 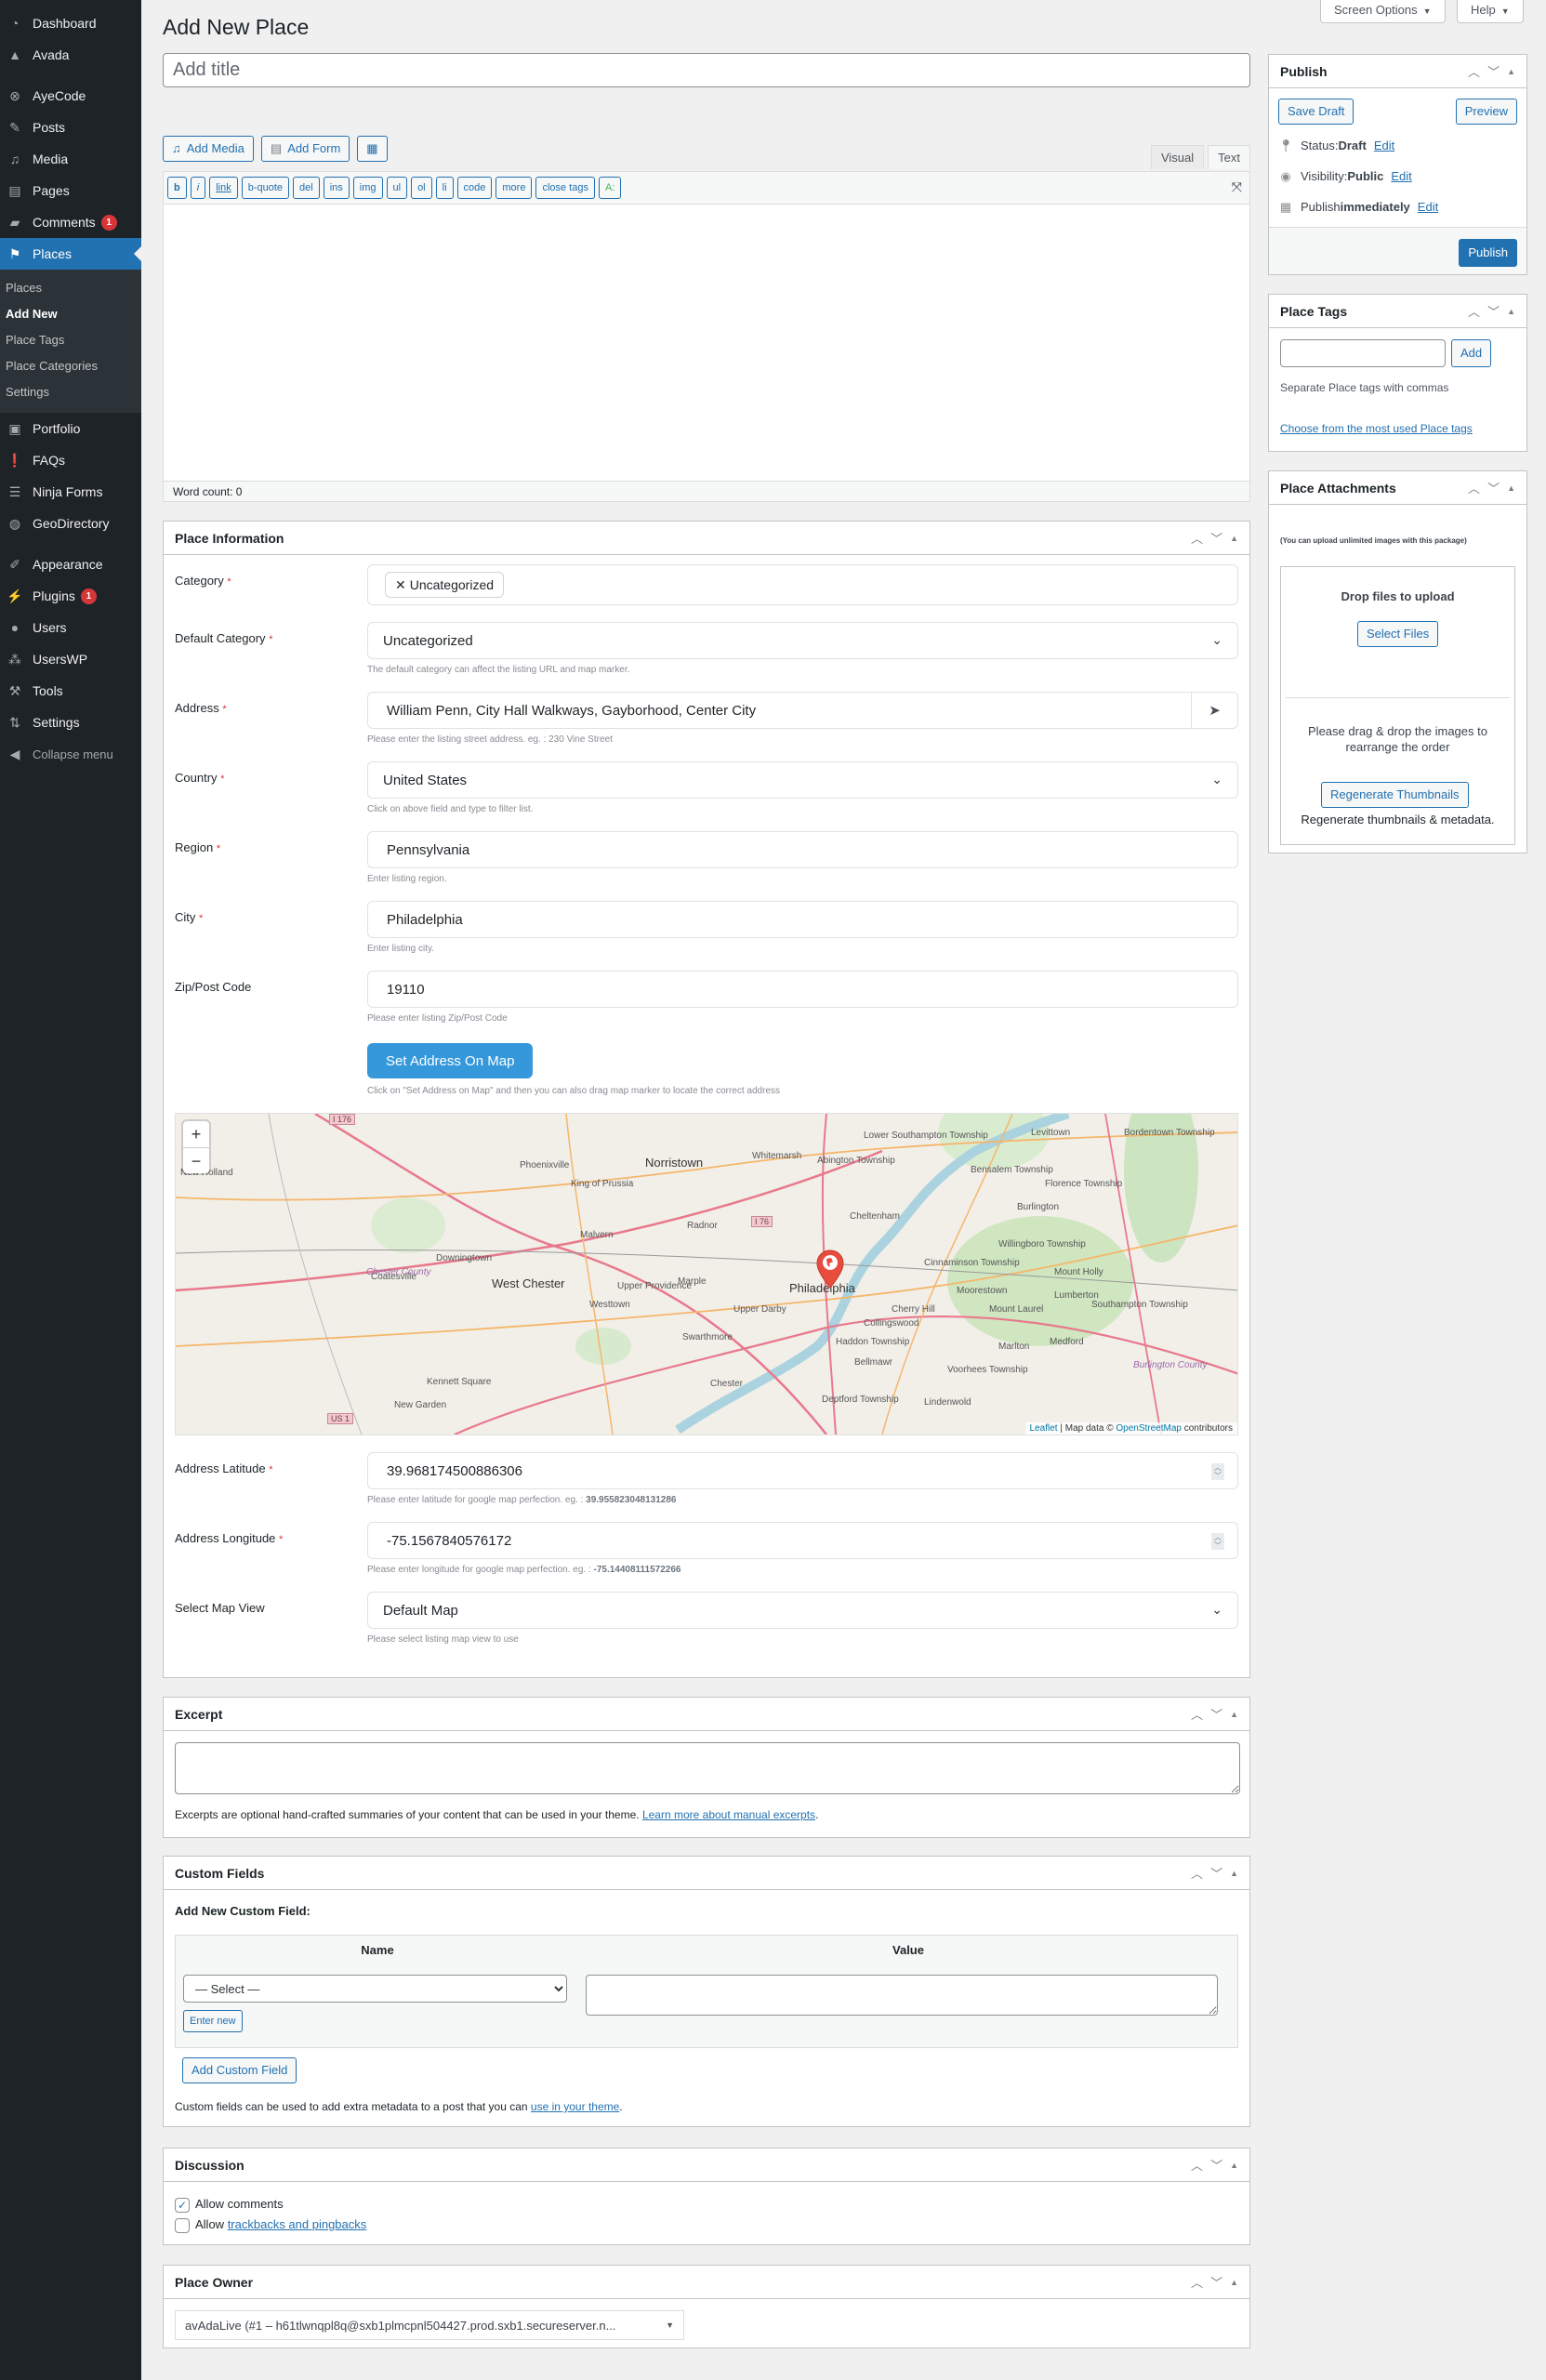 What do you see at coordinates (70, 96) in the screenshot?
I see `menu-ayecode: ⊗ AyeCode` at bounding box center [70, 96].